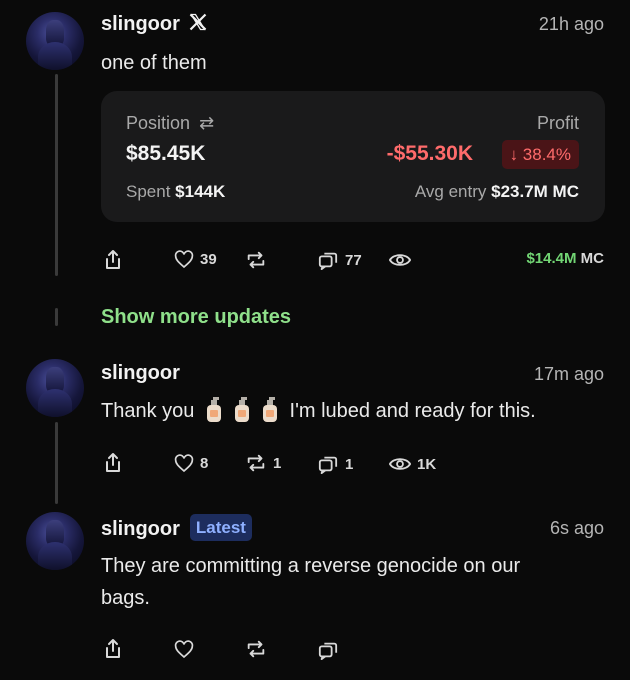 This screenshot has width=630, height=680. What do you see at coordinates (557, 123) in the screenshot?
I see `profit-label: Profit` at bounding box center [557, 123].